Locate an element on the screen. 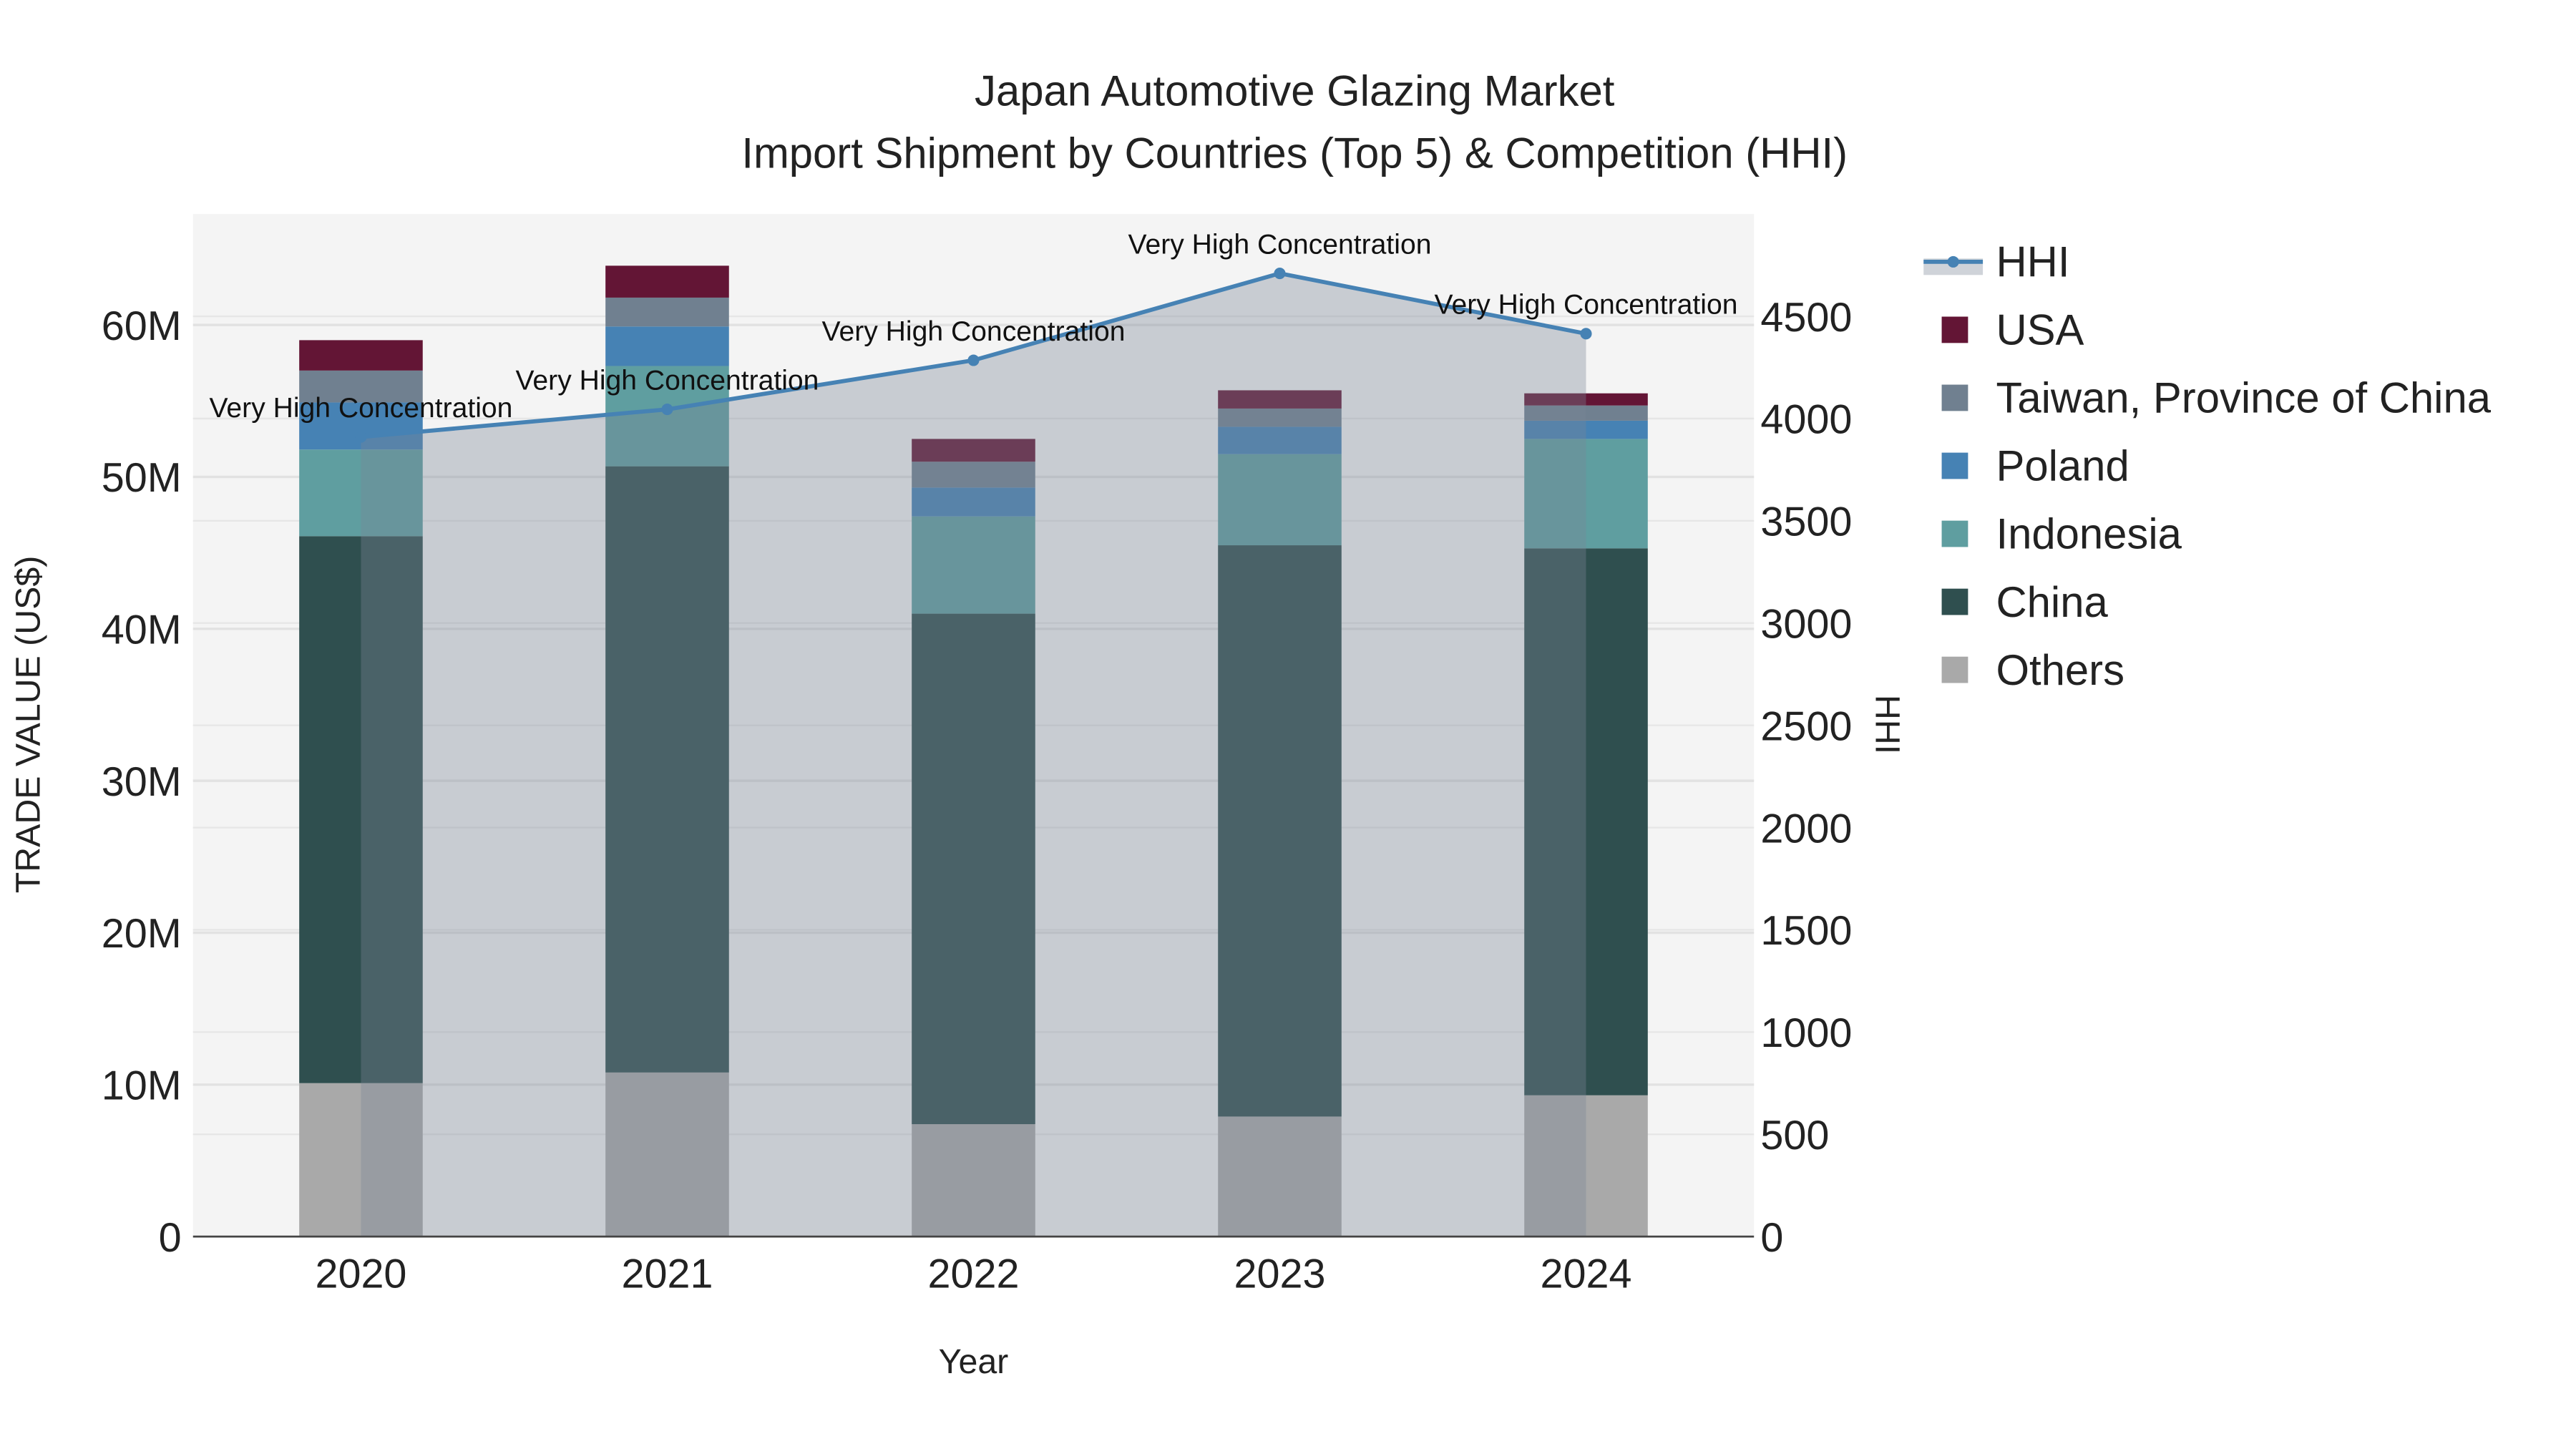  legend-label: China is located at coordinates (2052, 602).